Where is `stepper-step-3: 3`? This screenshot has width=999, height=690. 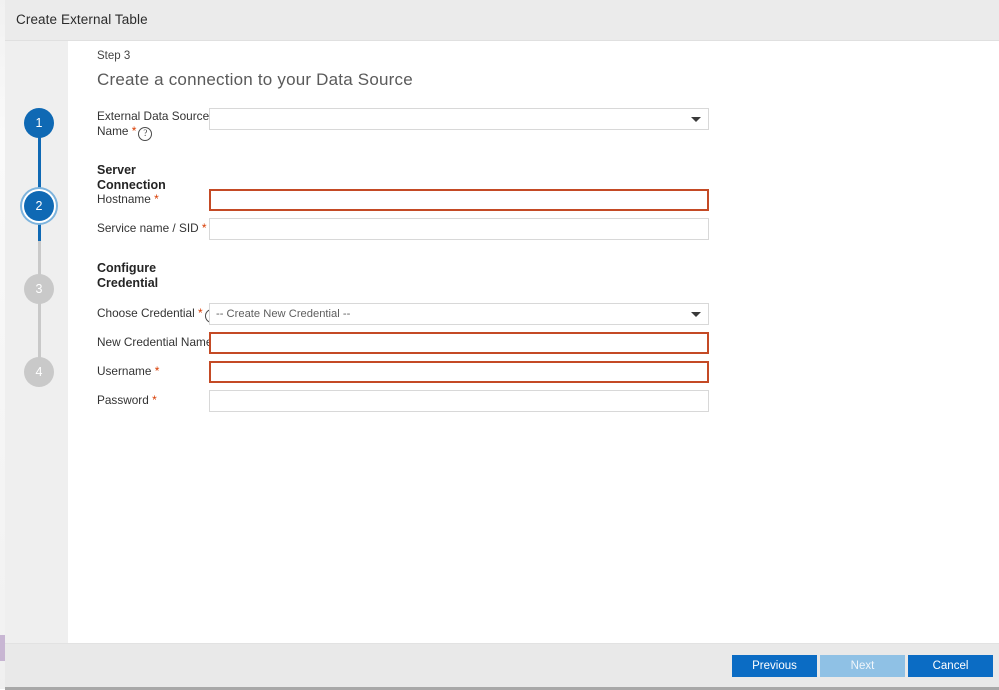
stepper-step-3: 3 is located at coordinates (39, 289).